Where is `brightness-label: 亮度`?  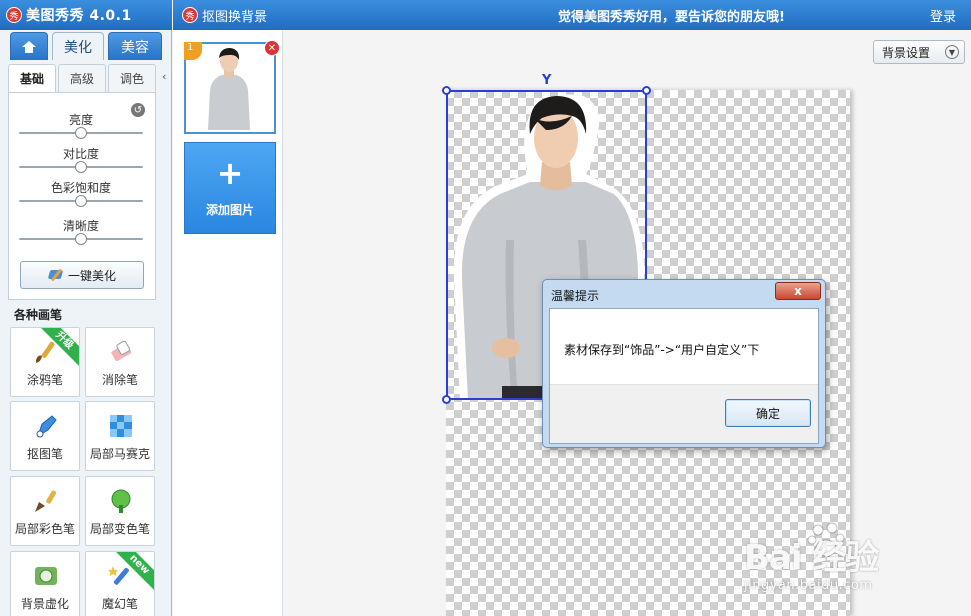
brightness-label: 亮度 is located at coordinates (80, 120).